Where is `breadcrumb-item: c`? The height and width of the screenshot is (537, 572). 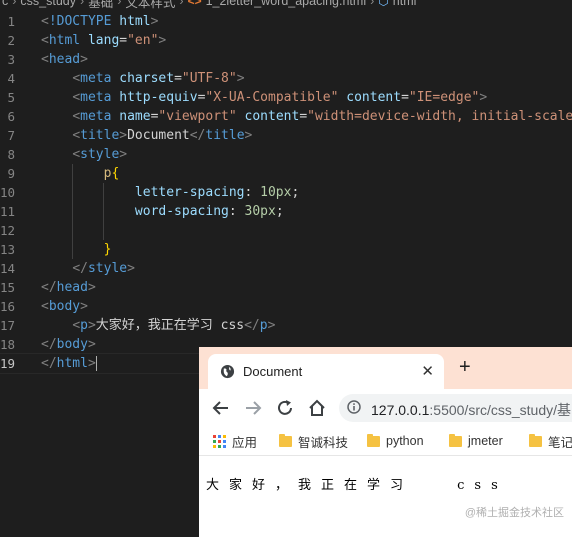
breadcrumb-item: c is located at coordinates (5, 4).